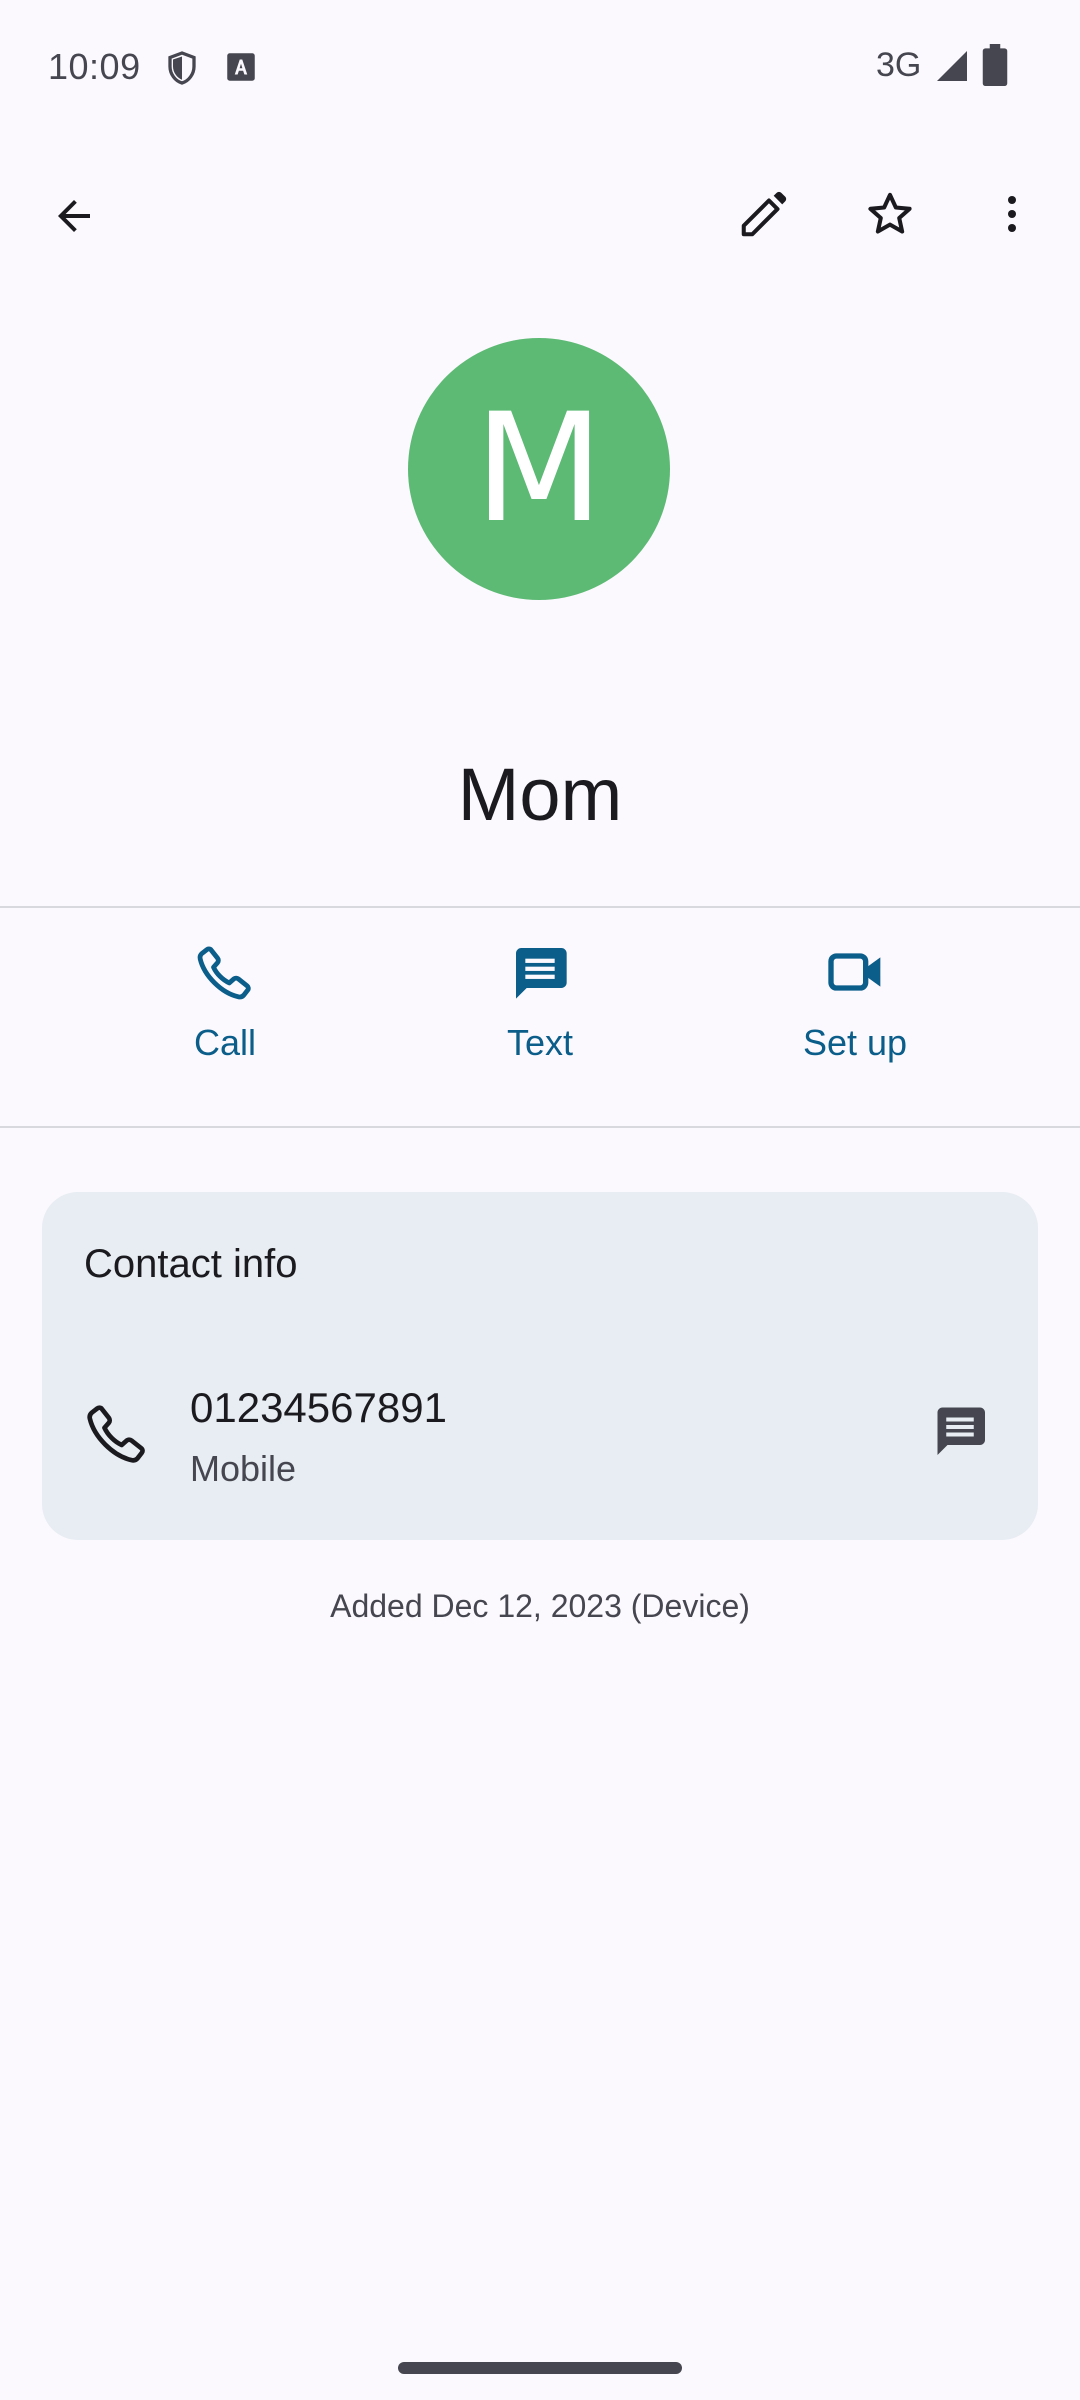 Image resolution: width=1080 pixels, height=2400 pixels. I want to click on favorite-button, so click(890, 214).